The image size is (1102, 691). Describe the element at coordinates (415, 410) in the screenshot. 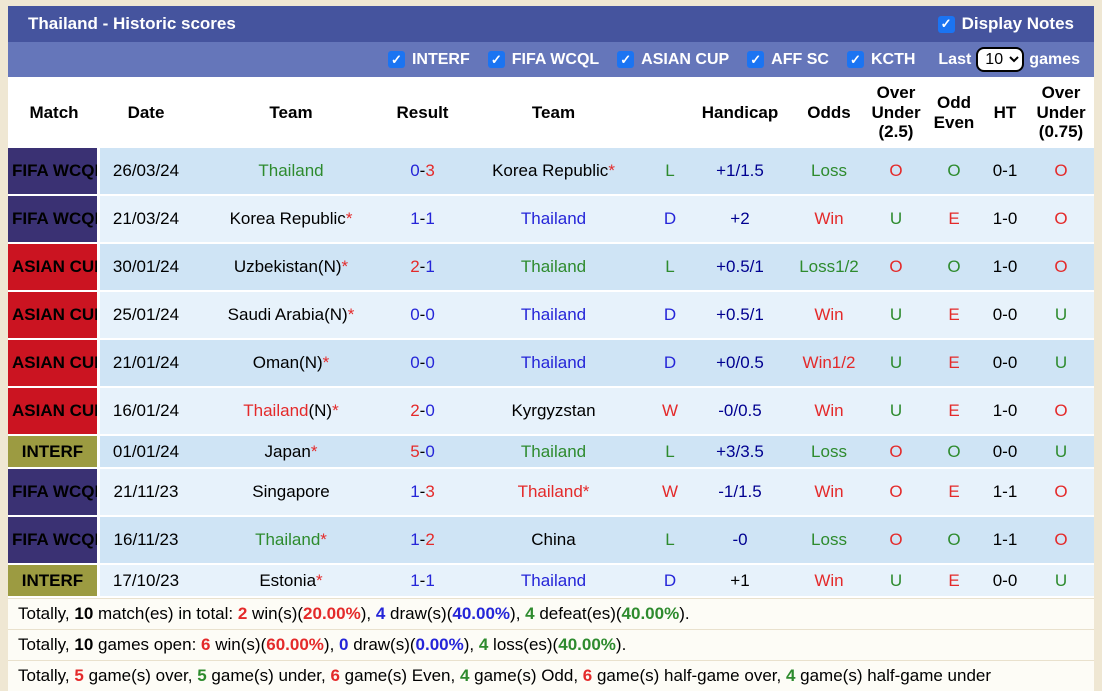

I see `home-score: 2` at that location.